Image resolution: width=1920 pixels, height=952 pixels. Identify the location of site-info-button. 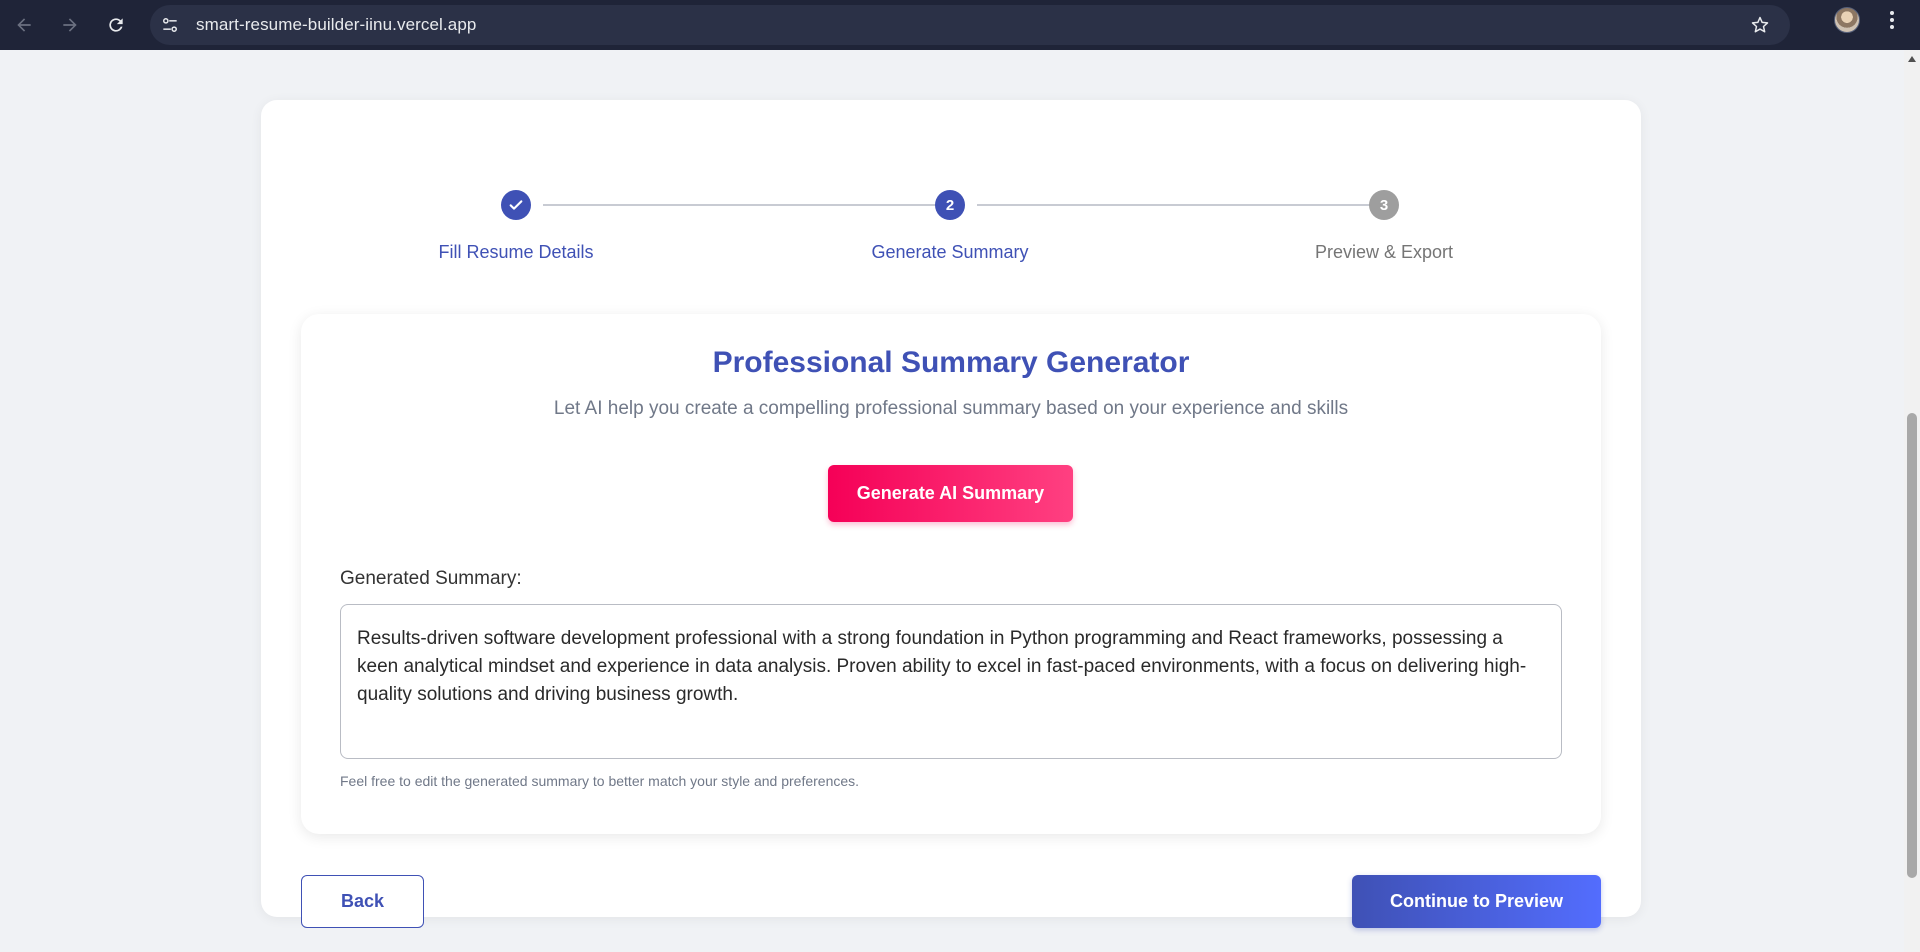
(170, 25).